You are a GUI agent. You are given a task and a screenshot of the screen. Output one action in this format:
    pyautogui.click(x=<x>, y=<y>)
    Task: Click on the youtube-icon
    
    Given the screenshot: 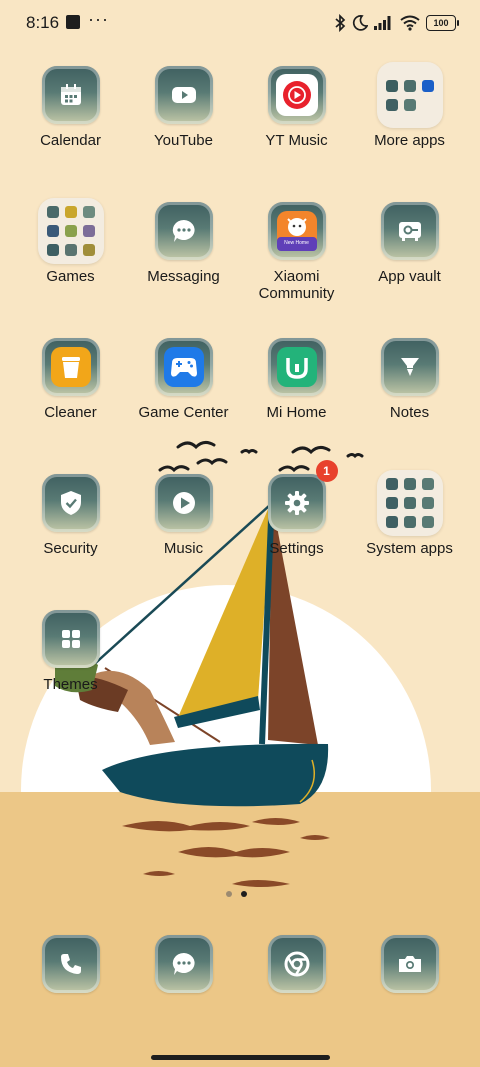 What is the action you would take?
    pyautogui.click(x=183, y=95)
    